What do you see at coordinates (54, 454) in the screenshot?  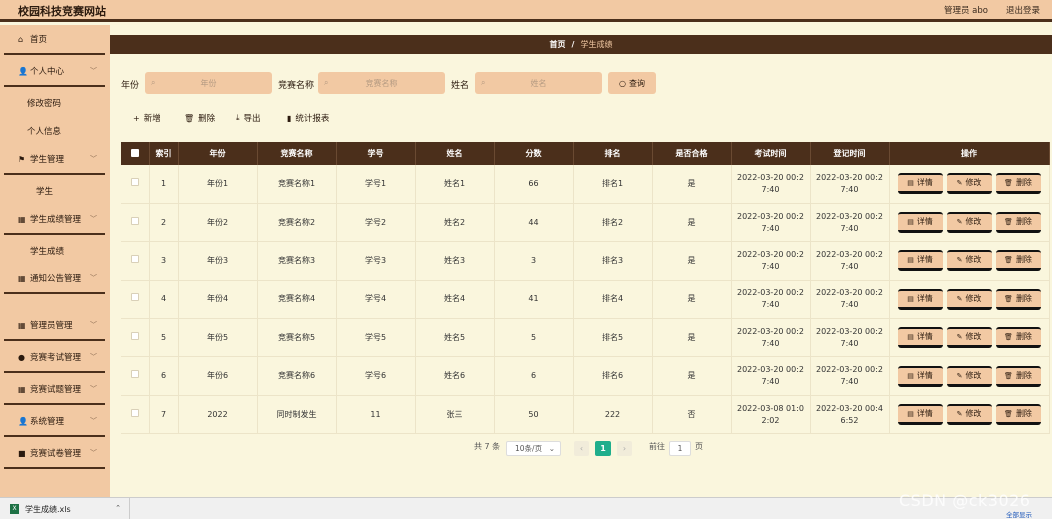 I see `sidebar-item-paper-mgmt: ■ 竞赛试卷管理 ﹀` at bounding box center [54, 454].